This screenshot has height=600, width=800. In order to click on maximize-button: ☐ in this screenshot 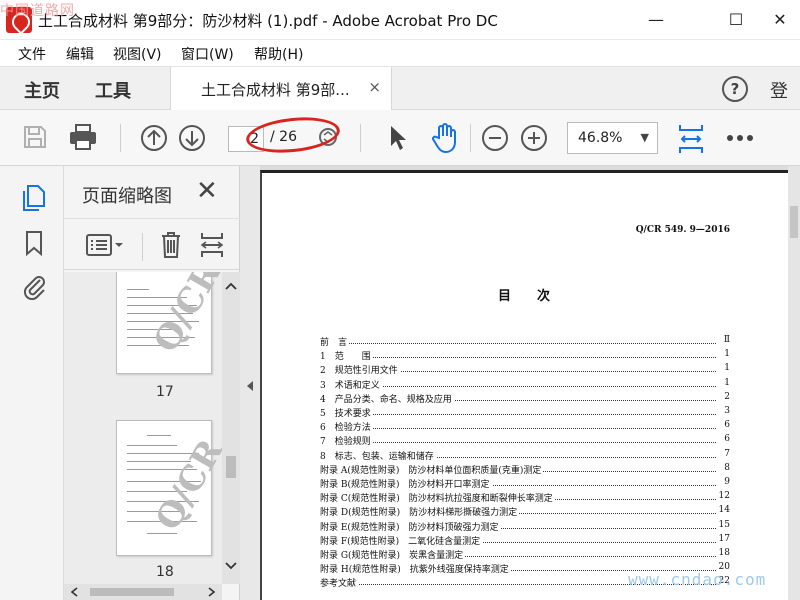, I will do `click(736, 20)`.